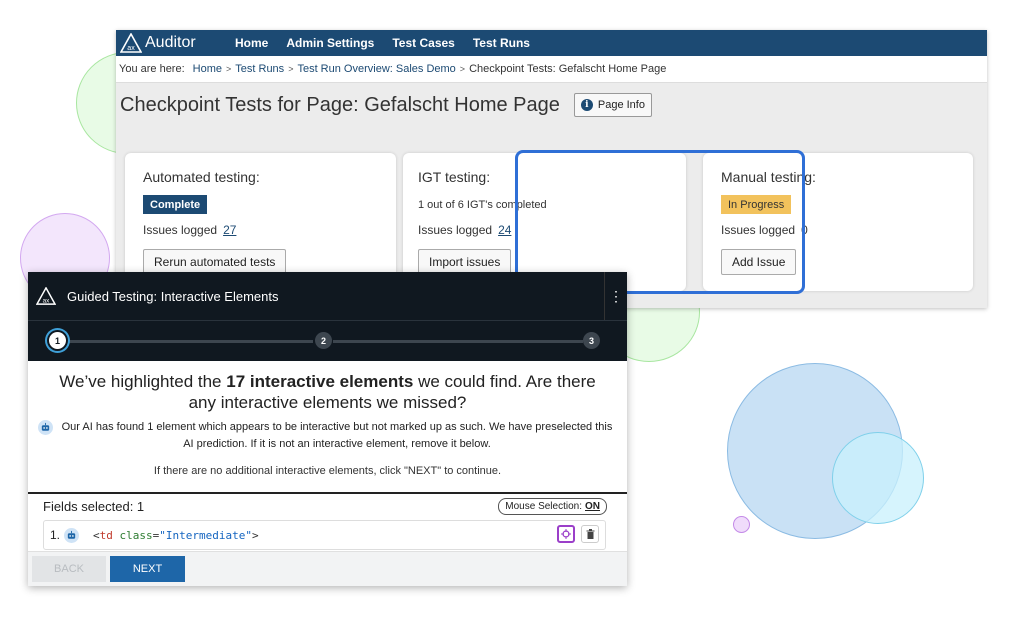 The height and width of the screenshot is (628, 1024). What do you see at coordinates (330, 43) in the screenshot?
I see `nav-admin-settings: Admin Settings` at bounding box center [330, 43].